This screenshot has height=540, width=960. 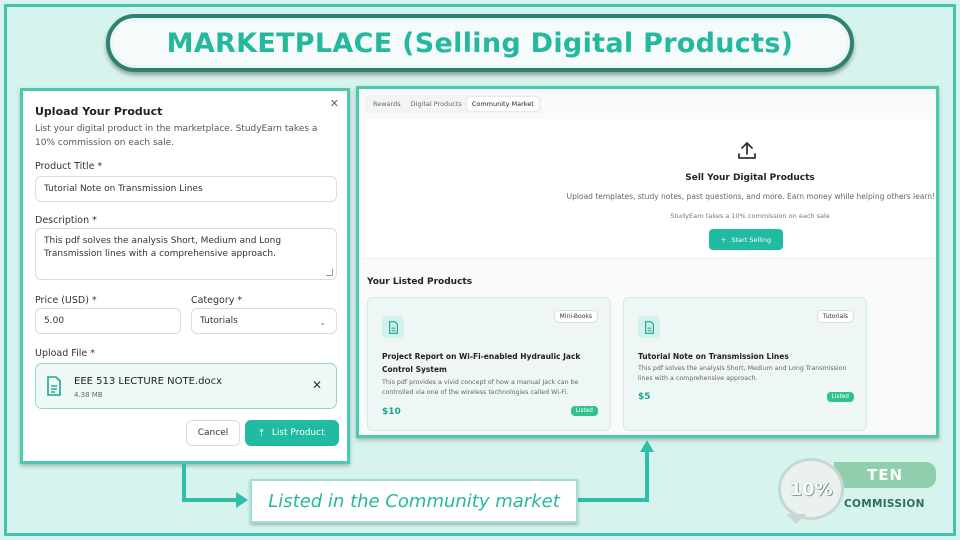 What do you see at coordinates (65, 353) in the screenshot?
I see `upload-file-label: Upload File *` at bounding box center [65, 353].